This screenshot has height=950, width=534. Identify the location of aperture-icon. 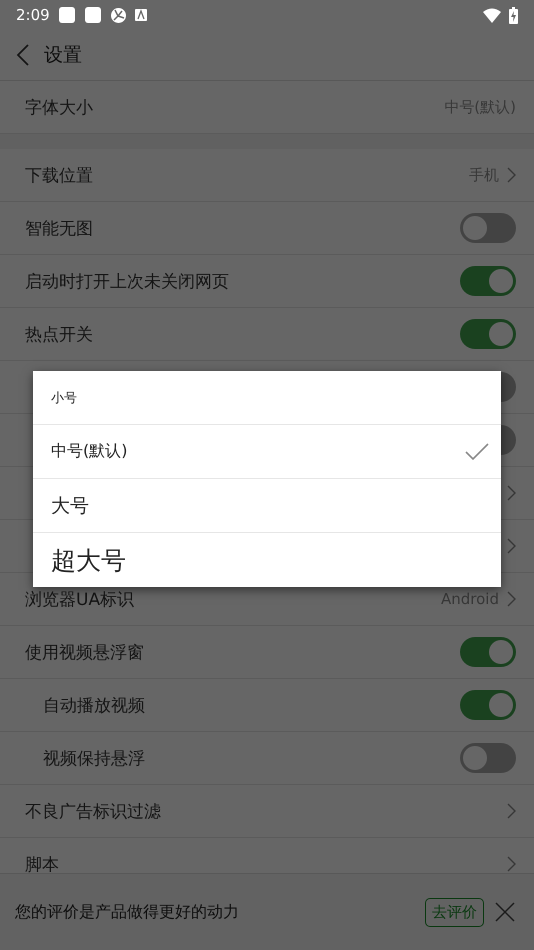
(118, 15).